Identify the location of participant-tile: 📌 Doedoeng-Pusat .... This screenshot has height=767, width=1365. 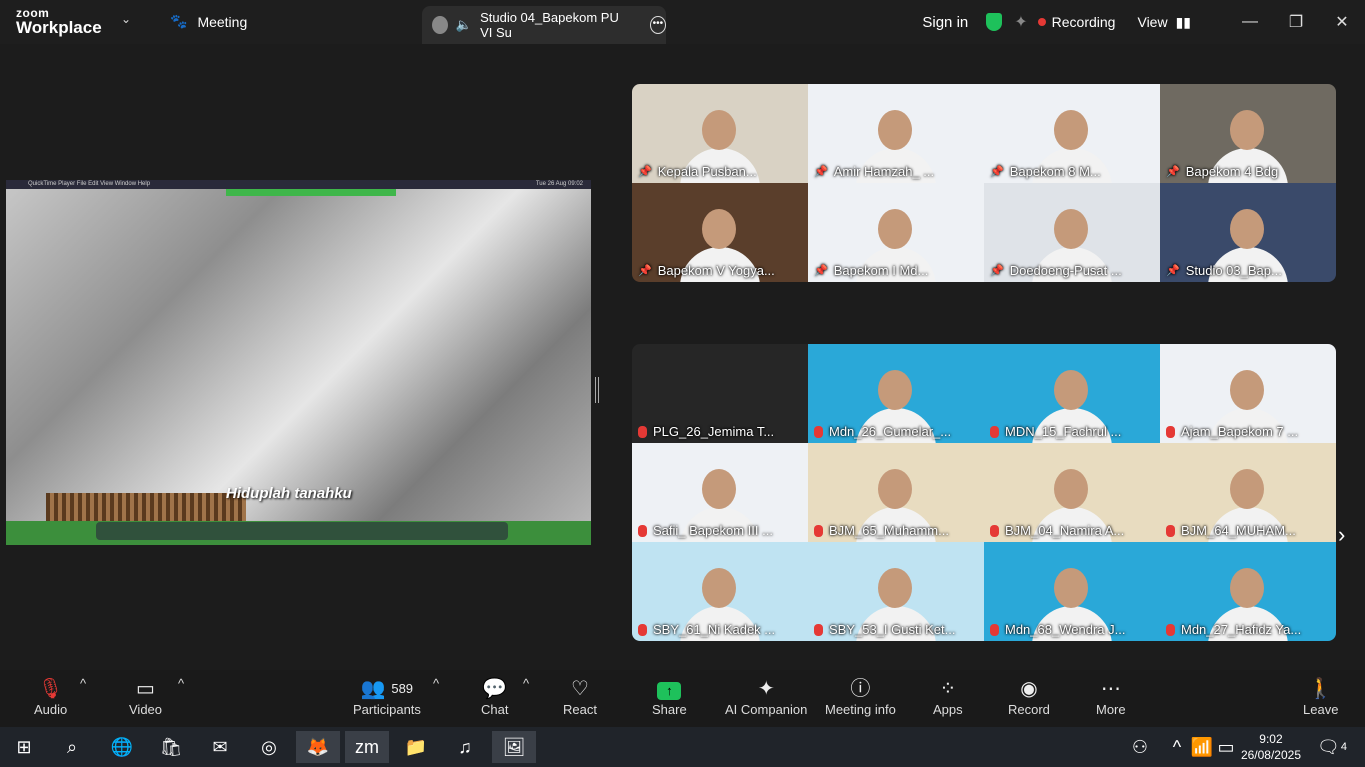
(1072, 232).